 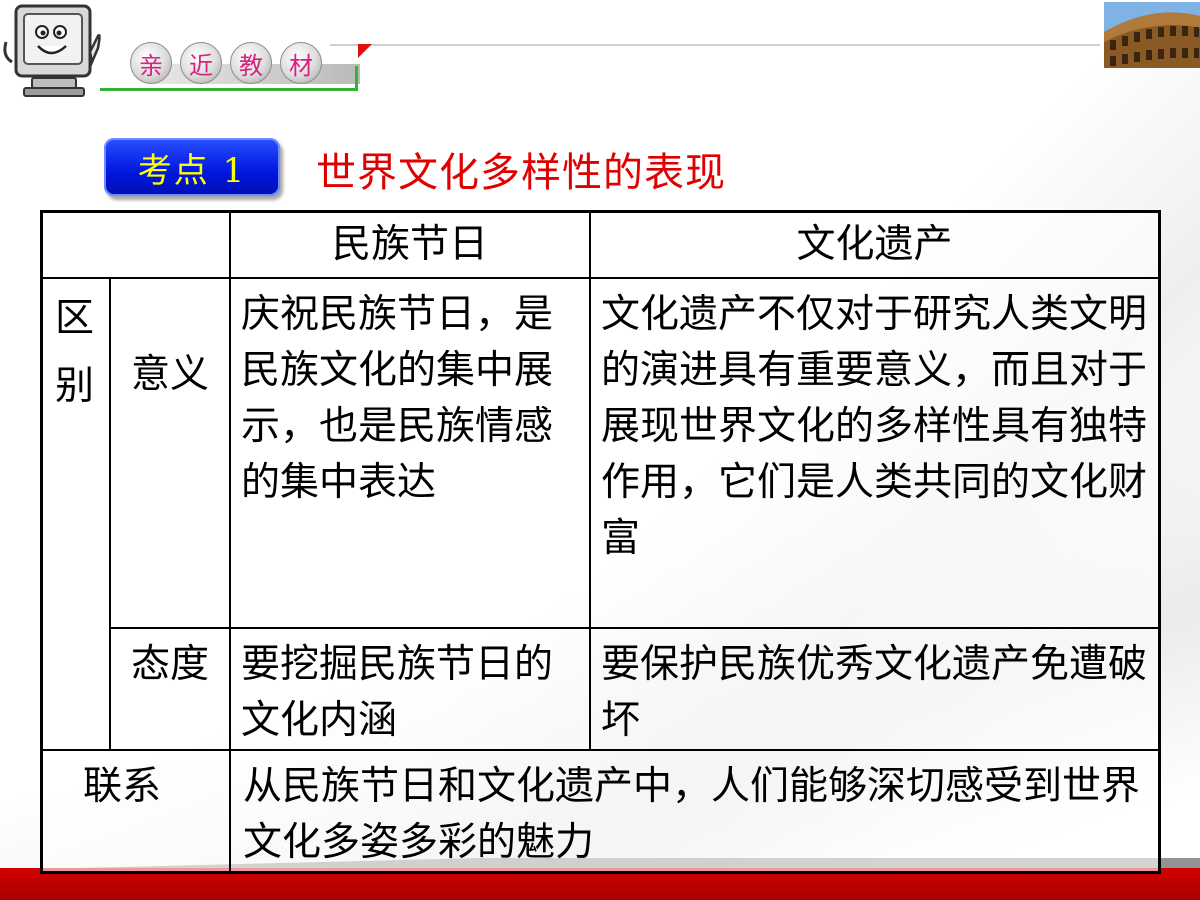 I want to click on row-group-difference: 区 别, so click(x=77, y=515).